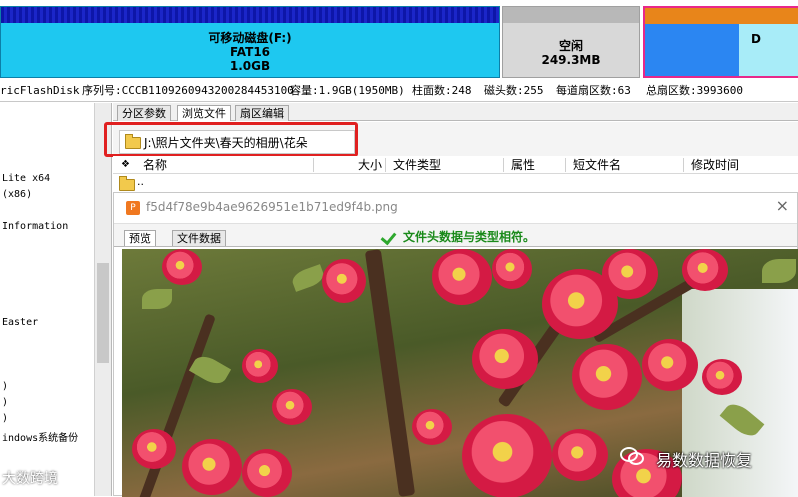 This screenshot has width=798, height=497. I want to click on tree-node: Information, so click(35, 226).